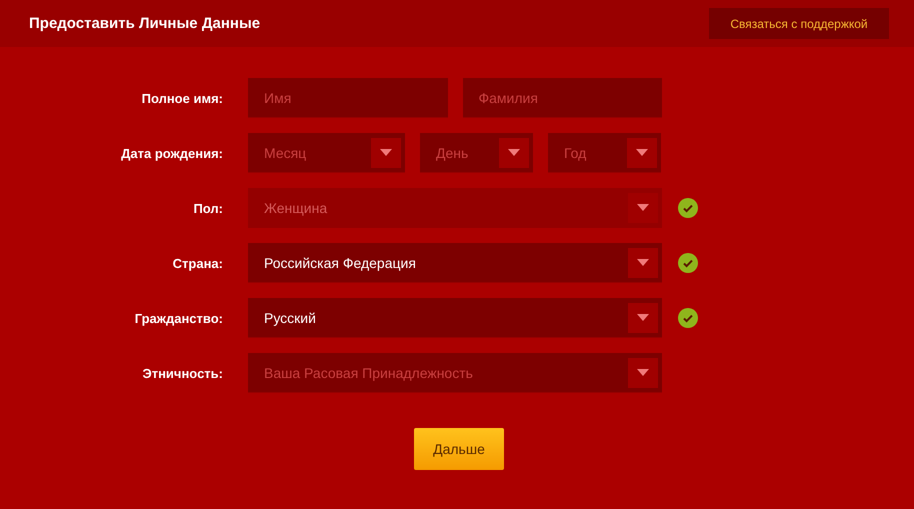 This screenshot has width=914, height=509. I want to click on input-field: Имя, so click(348, 98).